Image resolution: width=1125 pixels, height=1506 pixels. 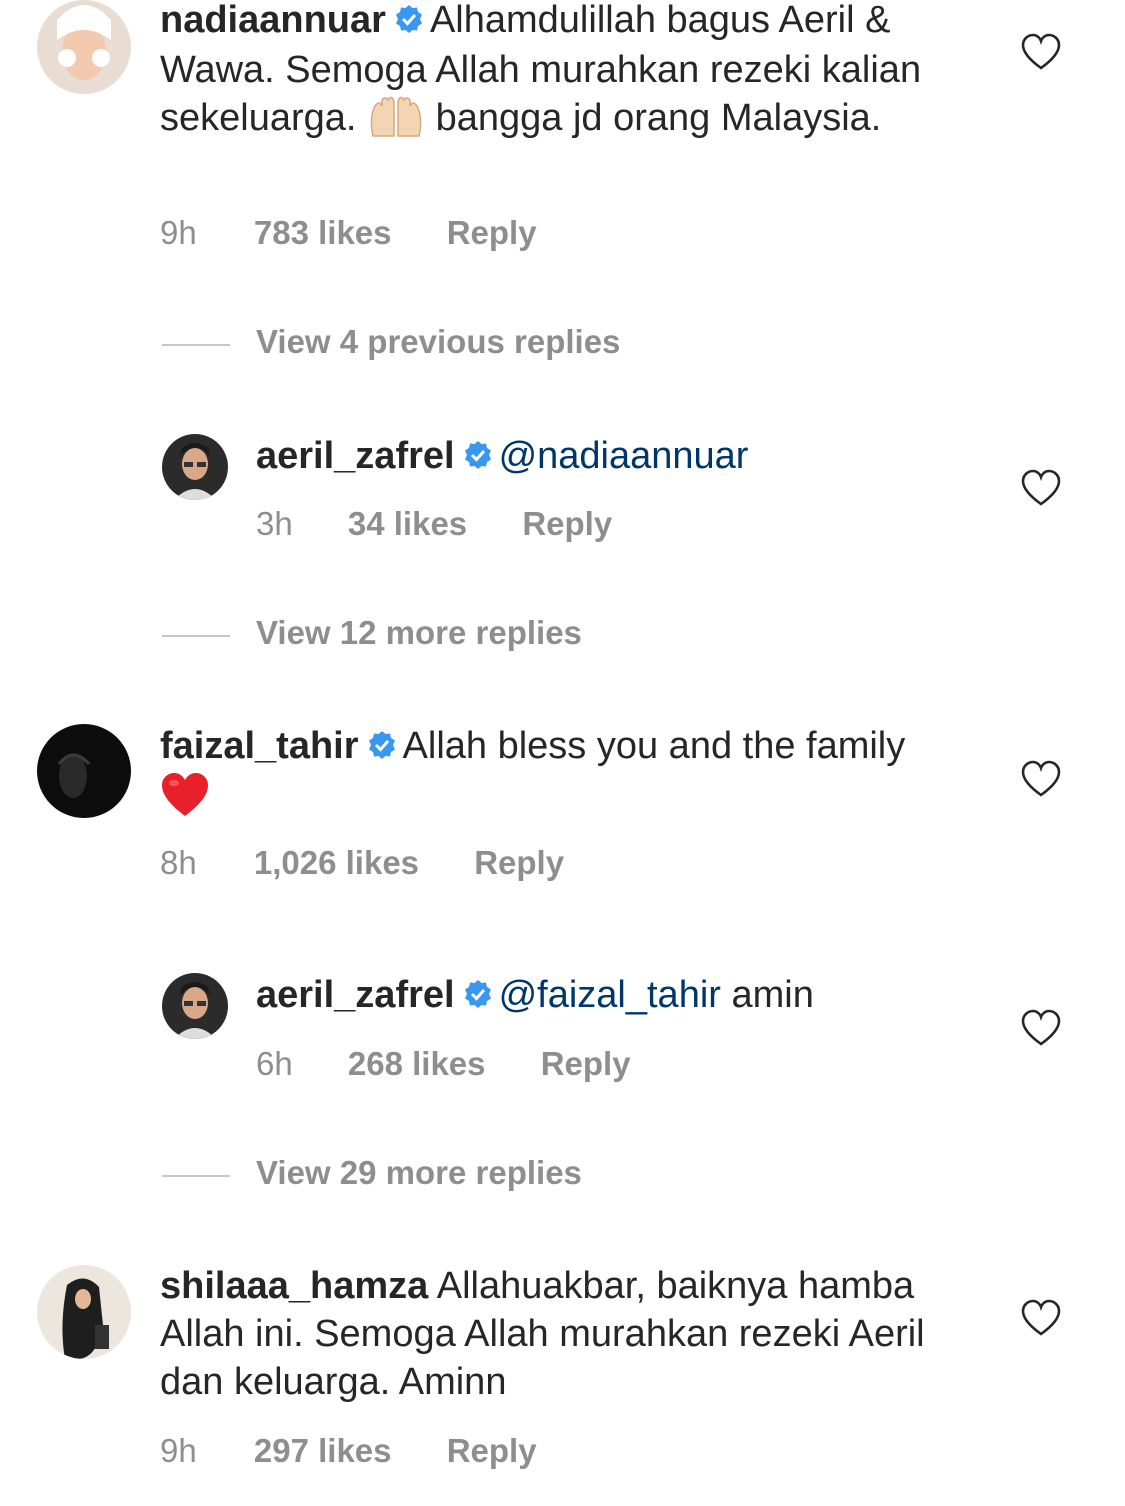 What do you see at coordinates (624, 456) in the screenshot?
I see `mention-link: @nadiaannuar` at bounding box center [624, 456].